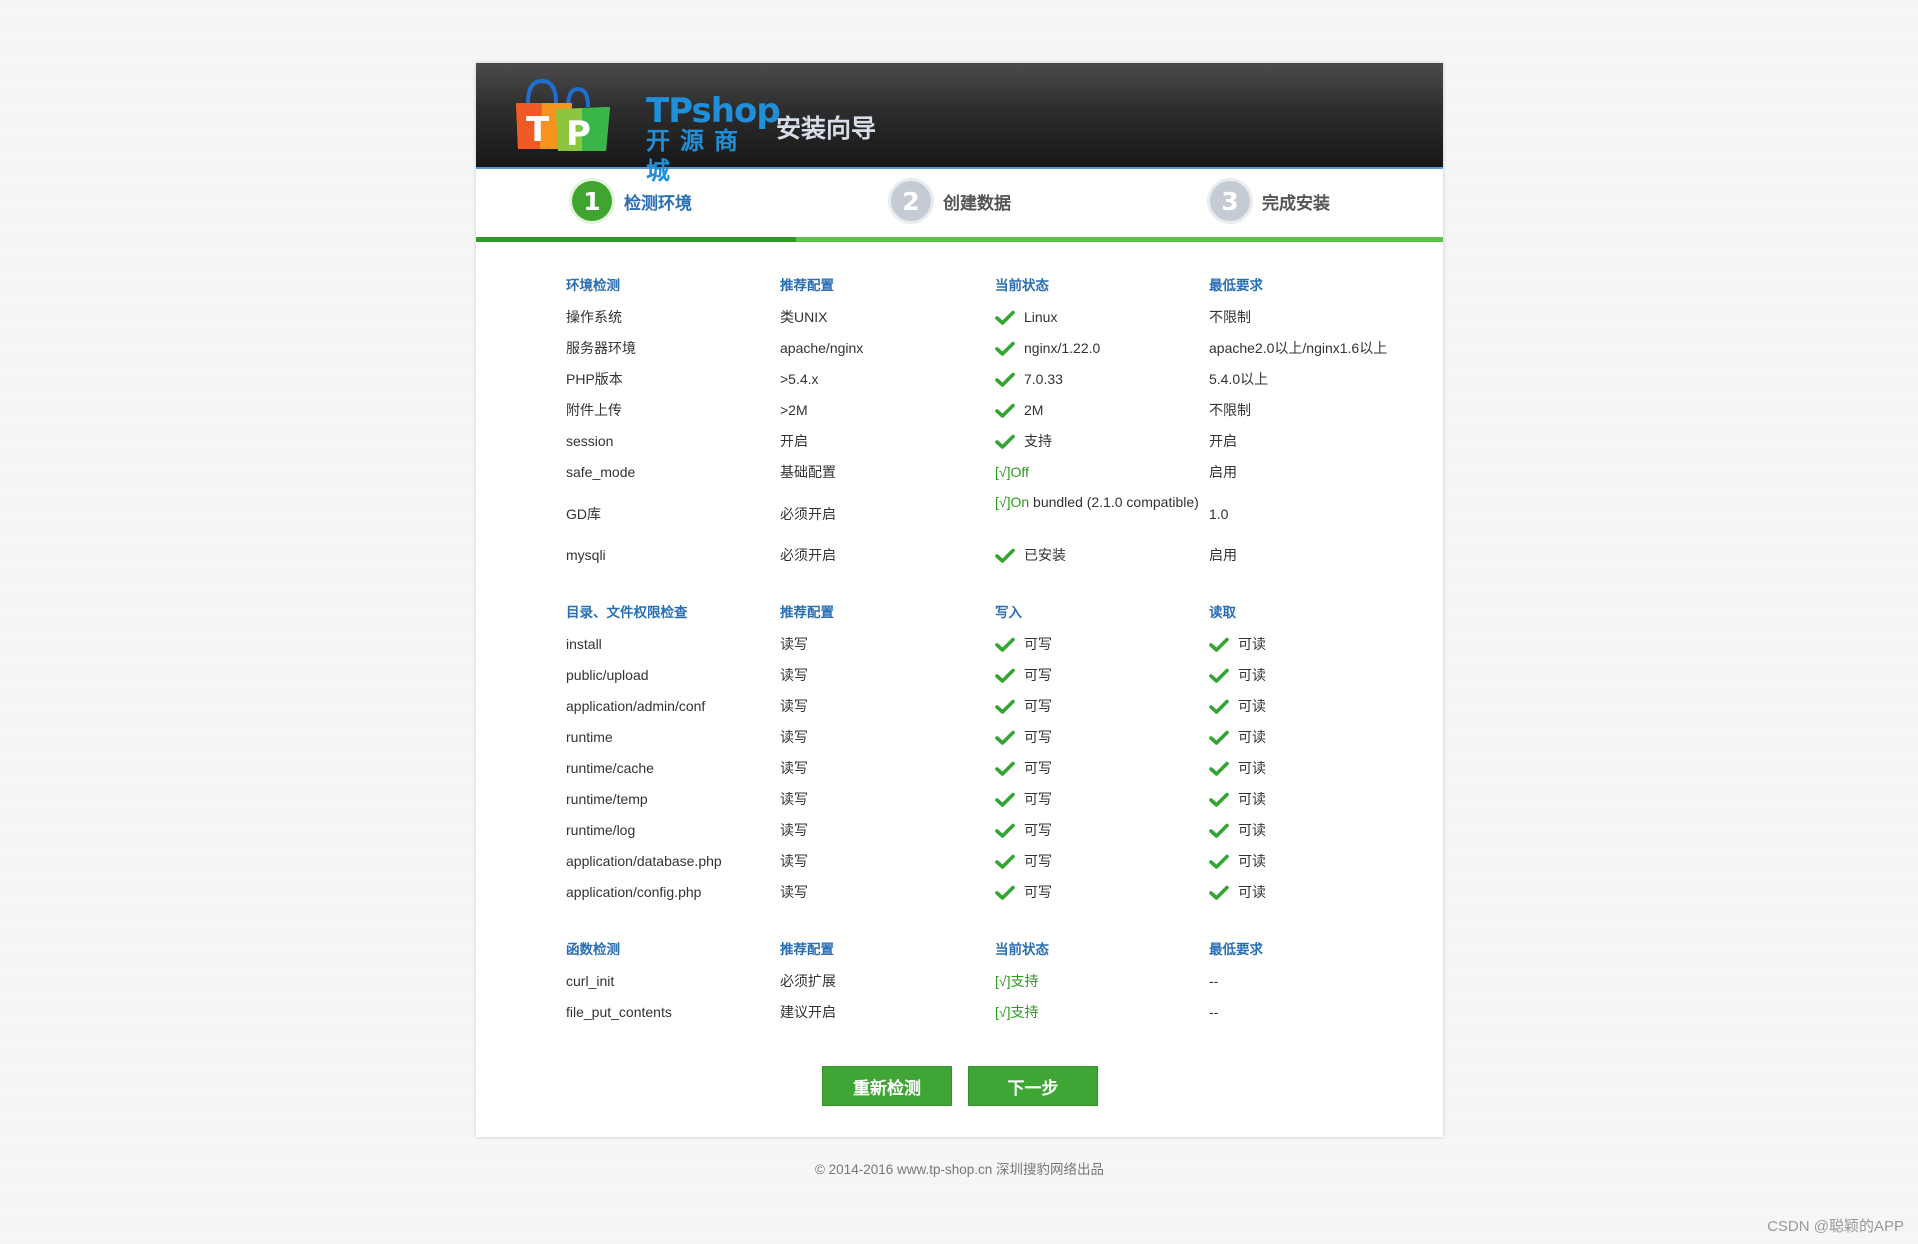  What do you see at coordinates (1022, 950) in the screenshot?
I see `func-header-status: 当前状态` at bounding box center [1022, 950].